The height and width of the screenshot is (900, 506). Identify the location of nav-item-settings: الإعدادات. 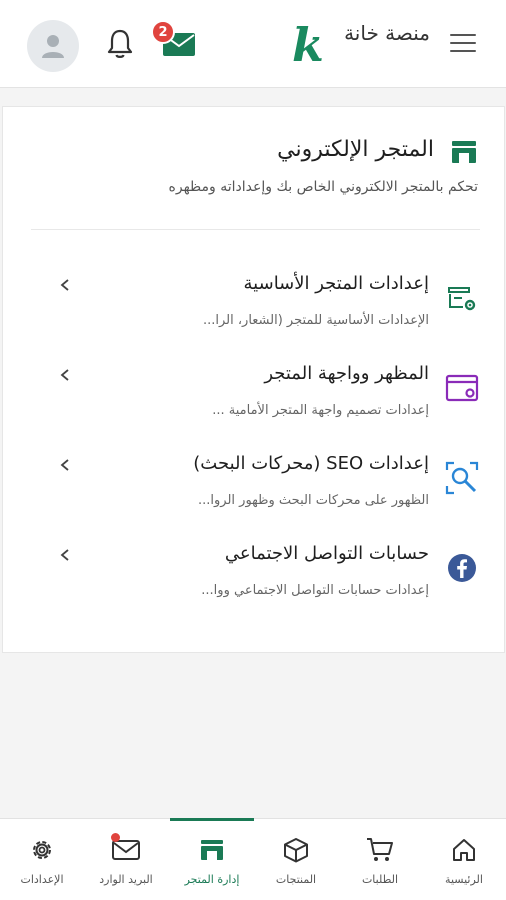
(42, 859).